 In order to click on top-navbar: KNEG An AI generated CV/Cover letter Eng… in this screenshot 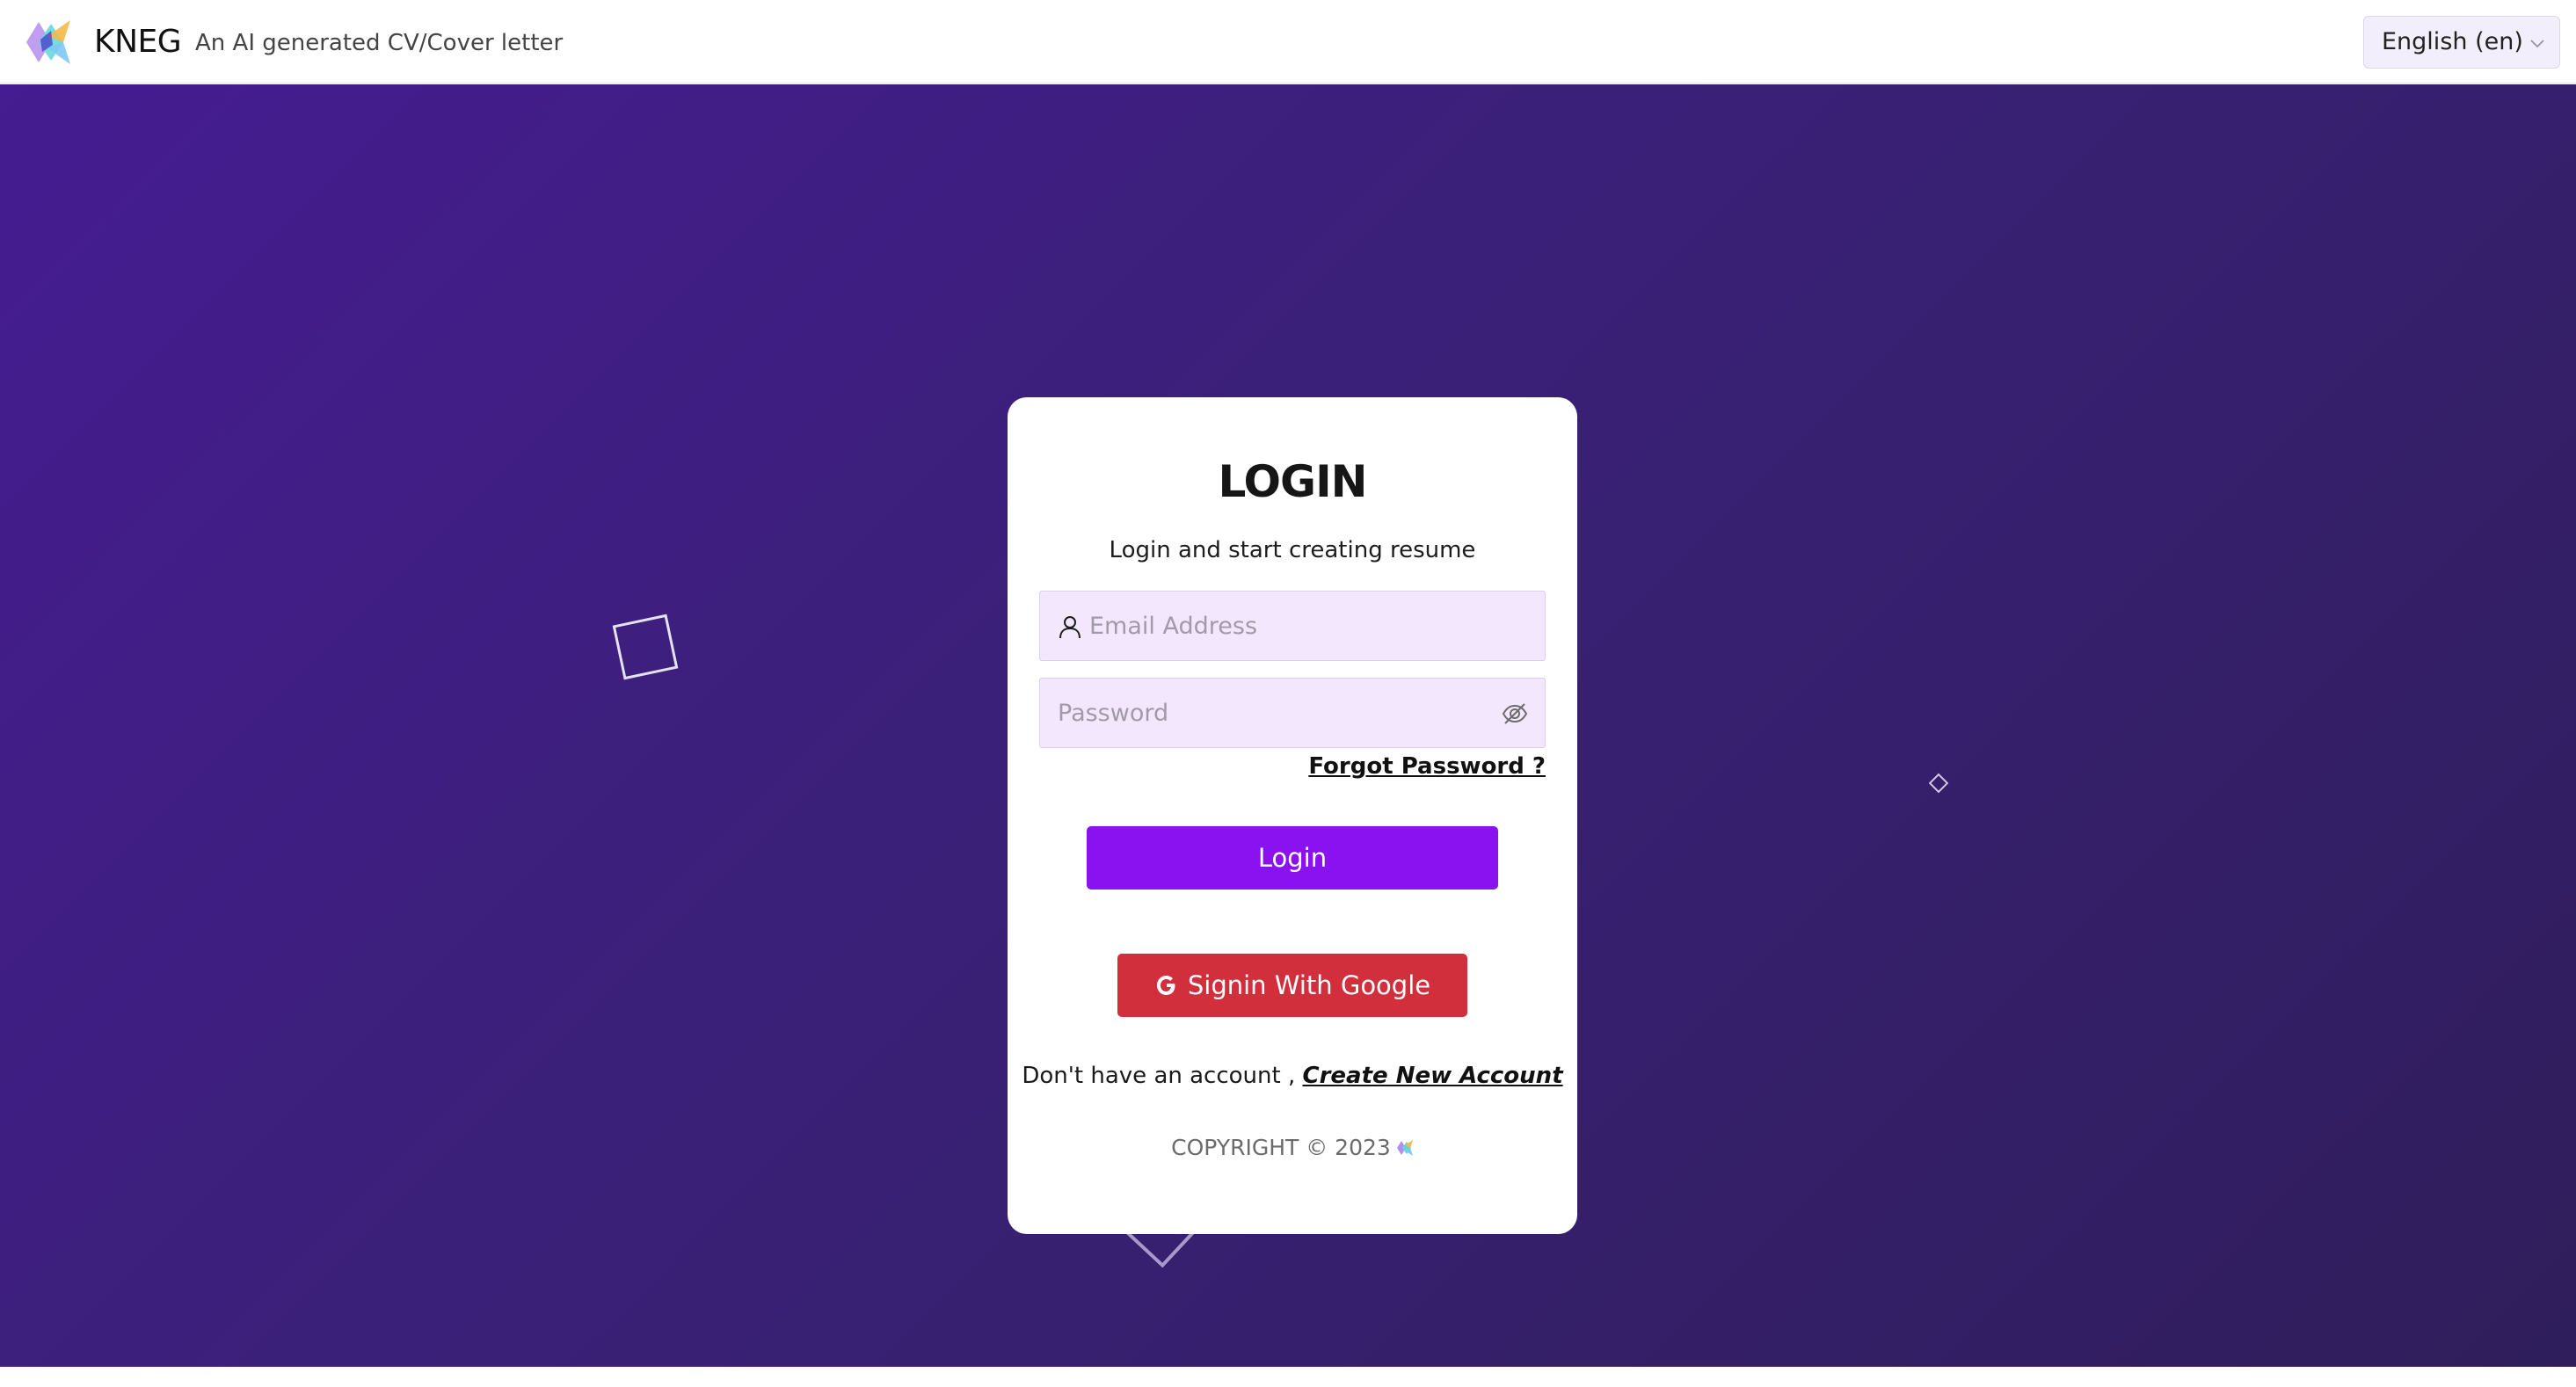, I will do `click(1288, 42)`.